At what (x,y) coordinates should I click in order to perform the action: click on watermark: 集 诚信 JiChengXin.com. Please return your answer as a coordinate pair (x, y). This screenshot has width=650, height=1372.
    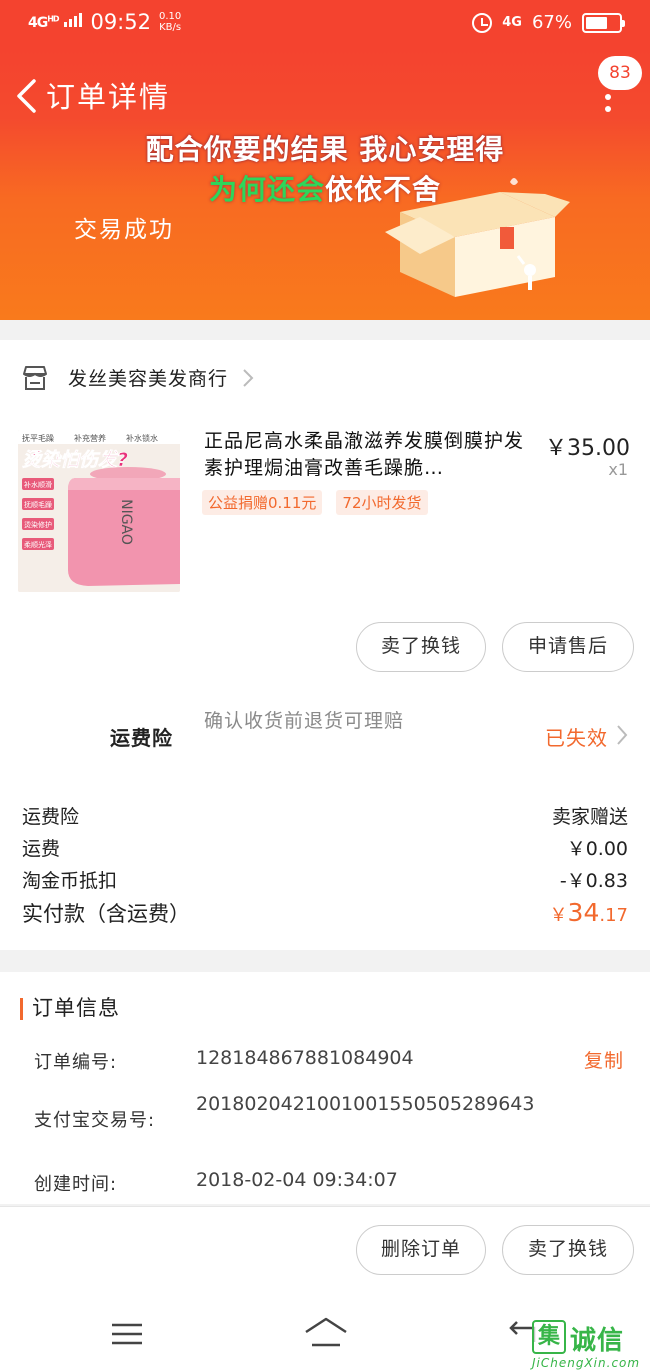
    Looking at the image, I should click on (591, 1346).